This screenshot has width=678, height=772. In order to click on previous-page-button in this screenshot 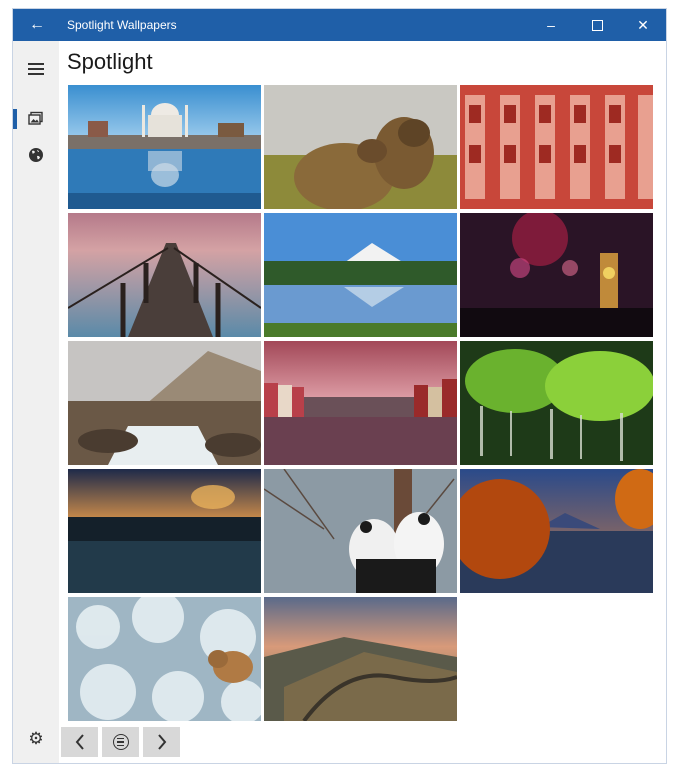, I will do `click(79, 742)`.